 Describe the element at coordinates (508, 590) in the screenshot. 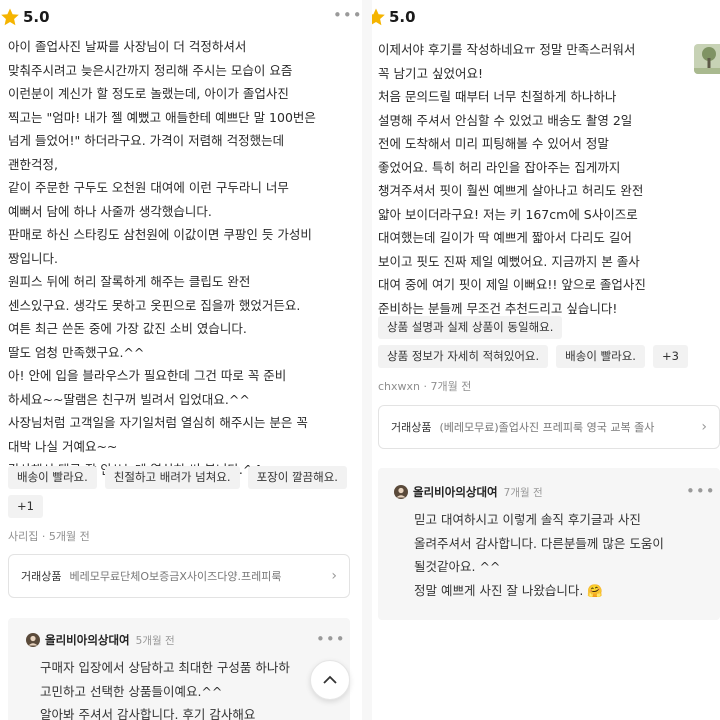

I see `reply-line: 정말 예쁘게 사진 잘 나왔습니다. 🤗` at that location.